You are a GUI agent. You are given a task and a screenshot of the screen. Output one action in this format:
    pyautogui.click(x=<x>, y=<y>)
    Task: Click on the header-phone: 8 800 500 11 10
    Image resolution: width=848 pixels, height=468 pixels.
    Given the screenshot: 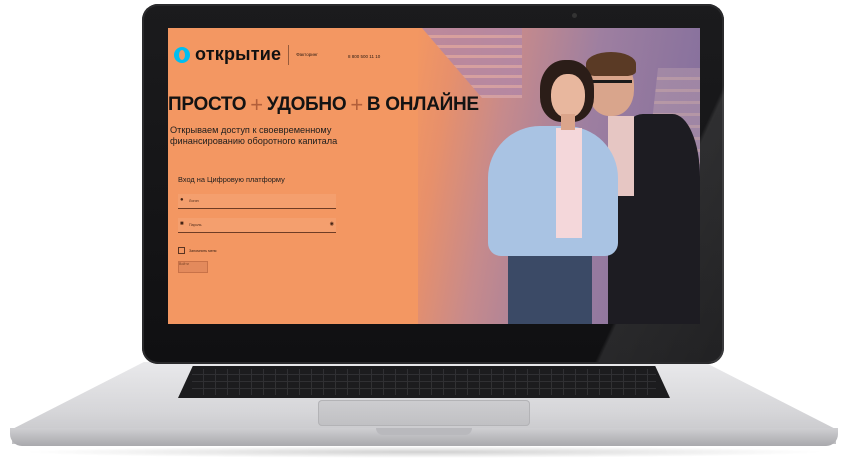 What is the action you would take?
    pyautogui.click(x=364, y=56)
    